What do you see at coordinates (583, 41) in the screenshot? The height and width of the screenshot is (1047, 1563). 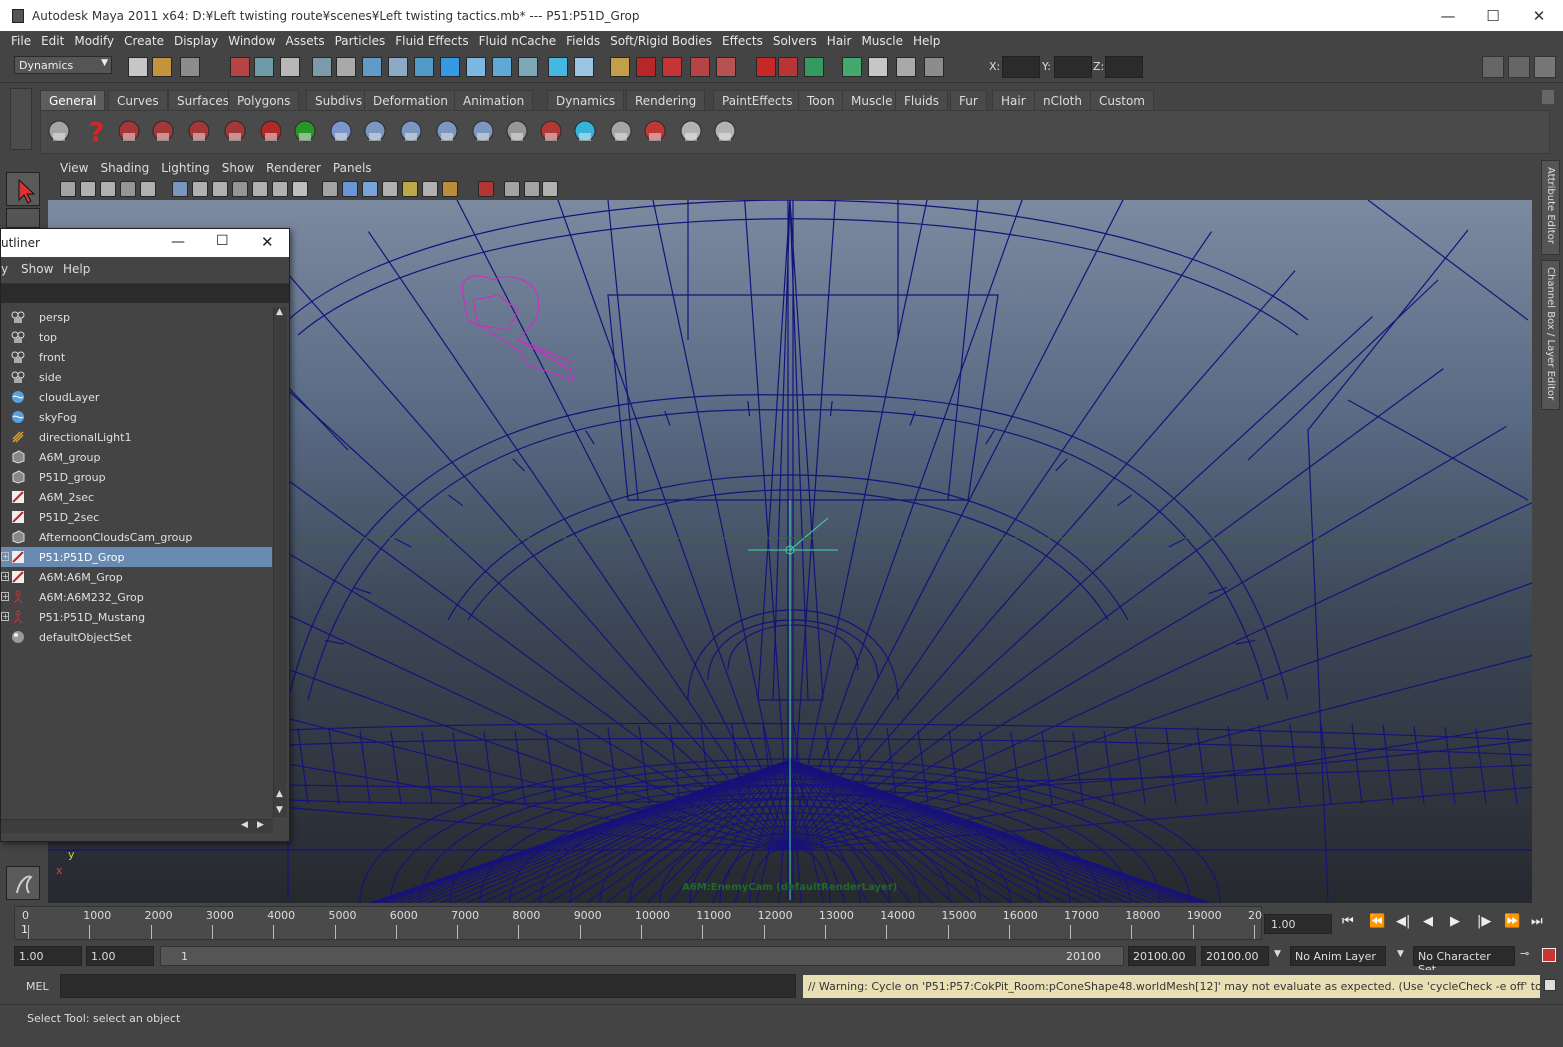 I see `menu-fields: Fields` at bounding box center [583, 41].